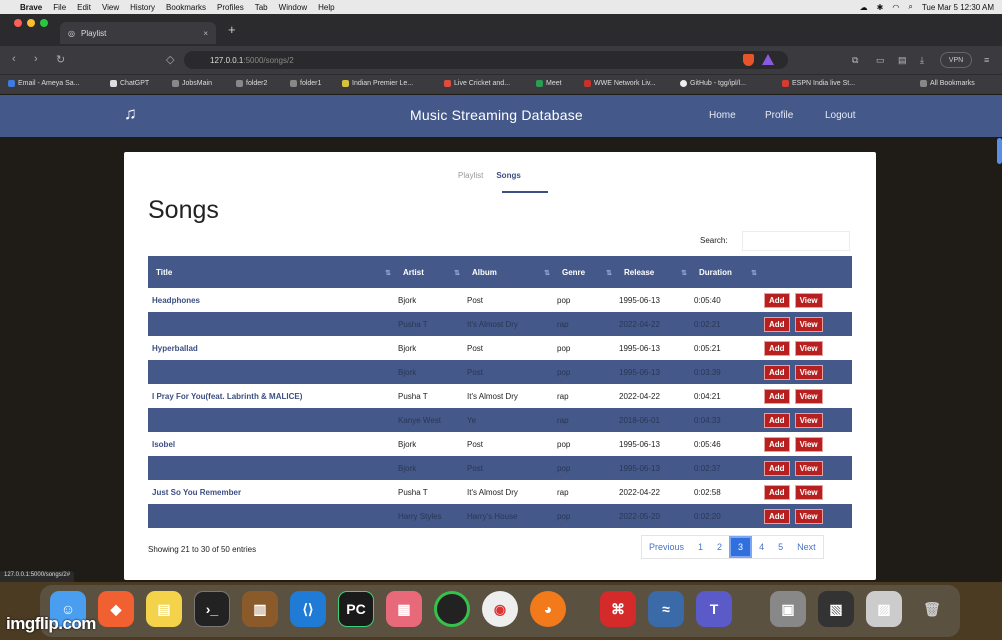  I want to click on downloads-icon: ⤓, so click(922, 60).